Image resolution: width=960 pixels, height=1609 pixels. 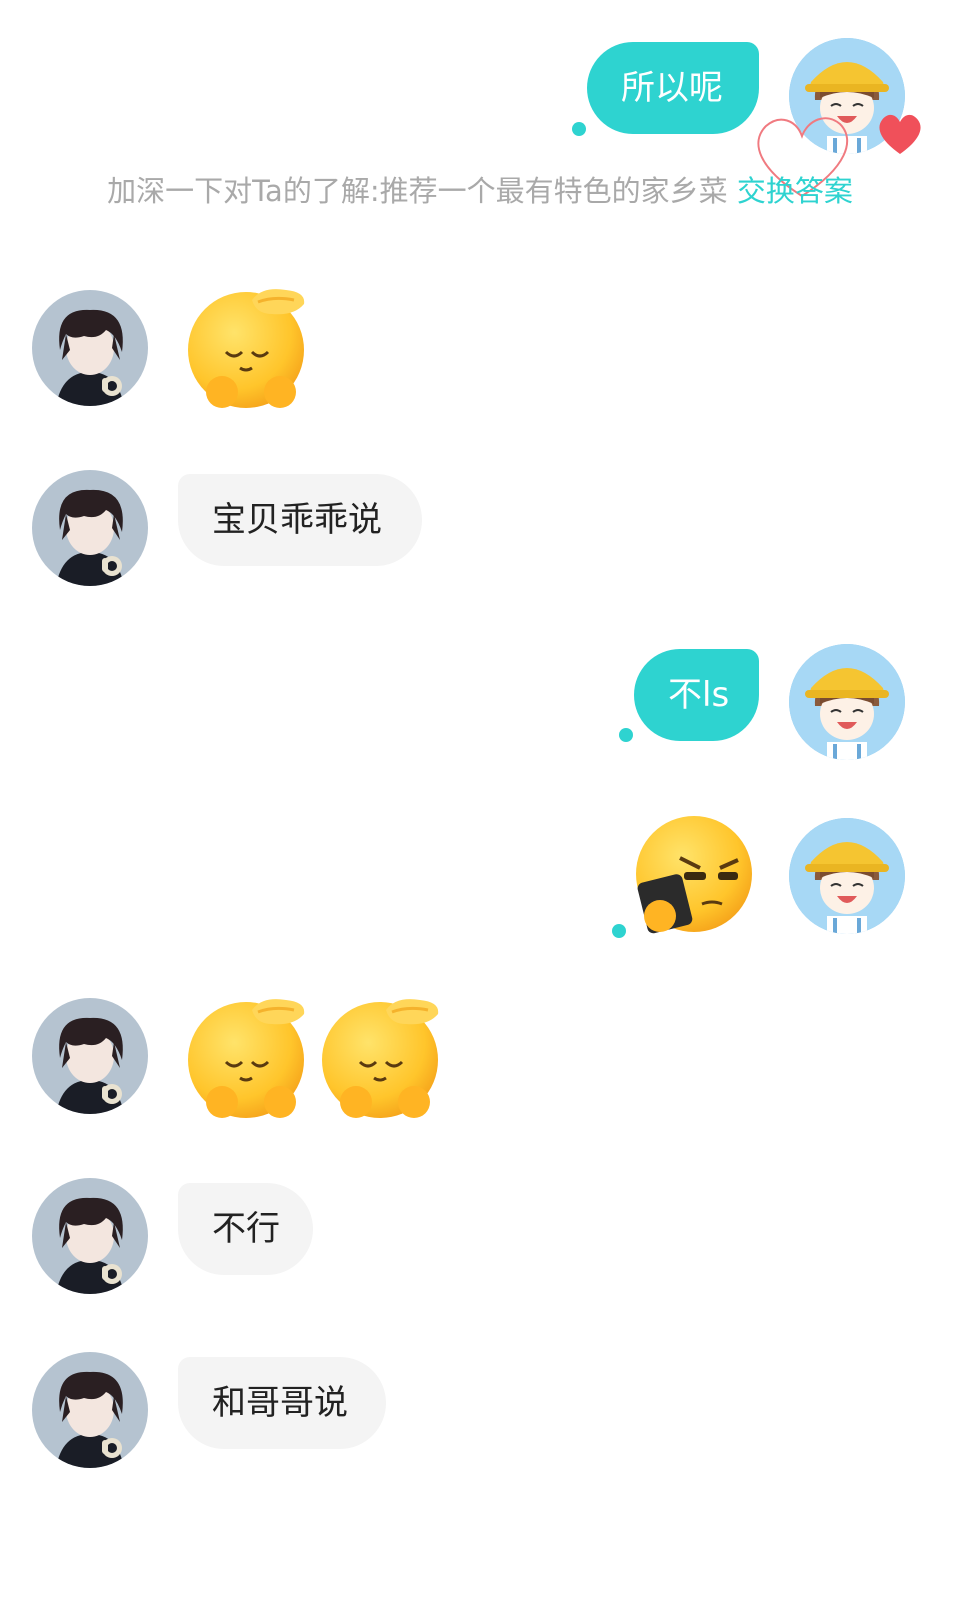 I want to click on message-text: 不行, so click(x=246, y=1229).